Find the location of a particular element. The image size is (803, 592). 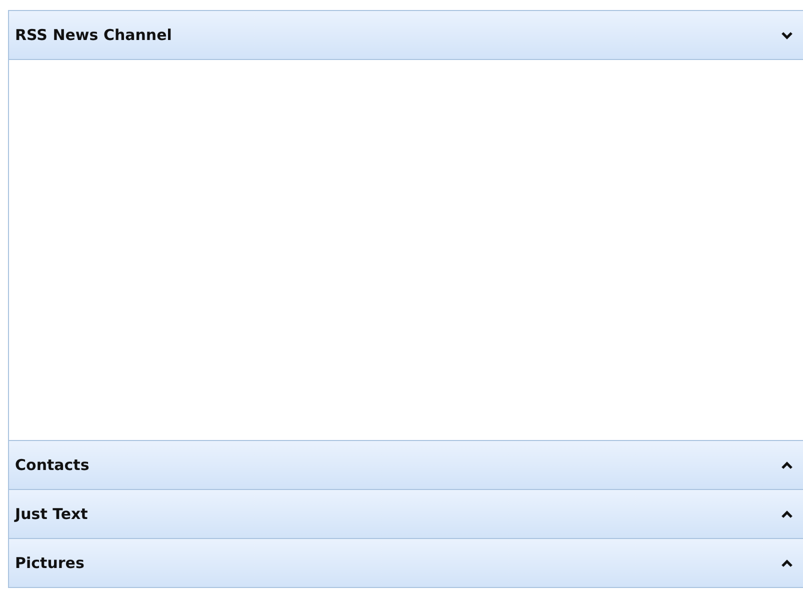

panel-header: Pictures is located at coordinates (406, 563).